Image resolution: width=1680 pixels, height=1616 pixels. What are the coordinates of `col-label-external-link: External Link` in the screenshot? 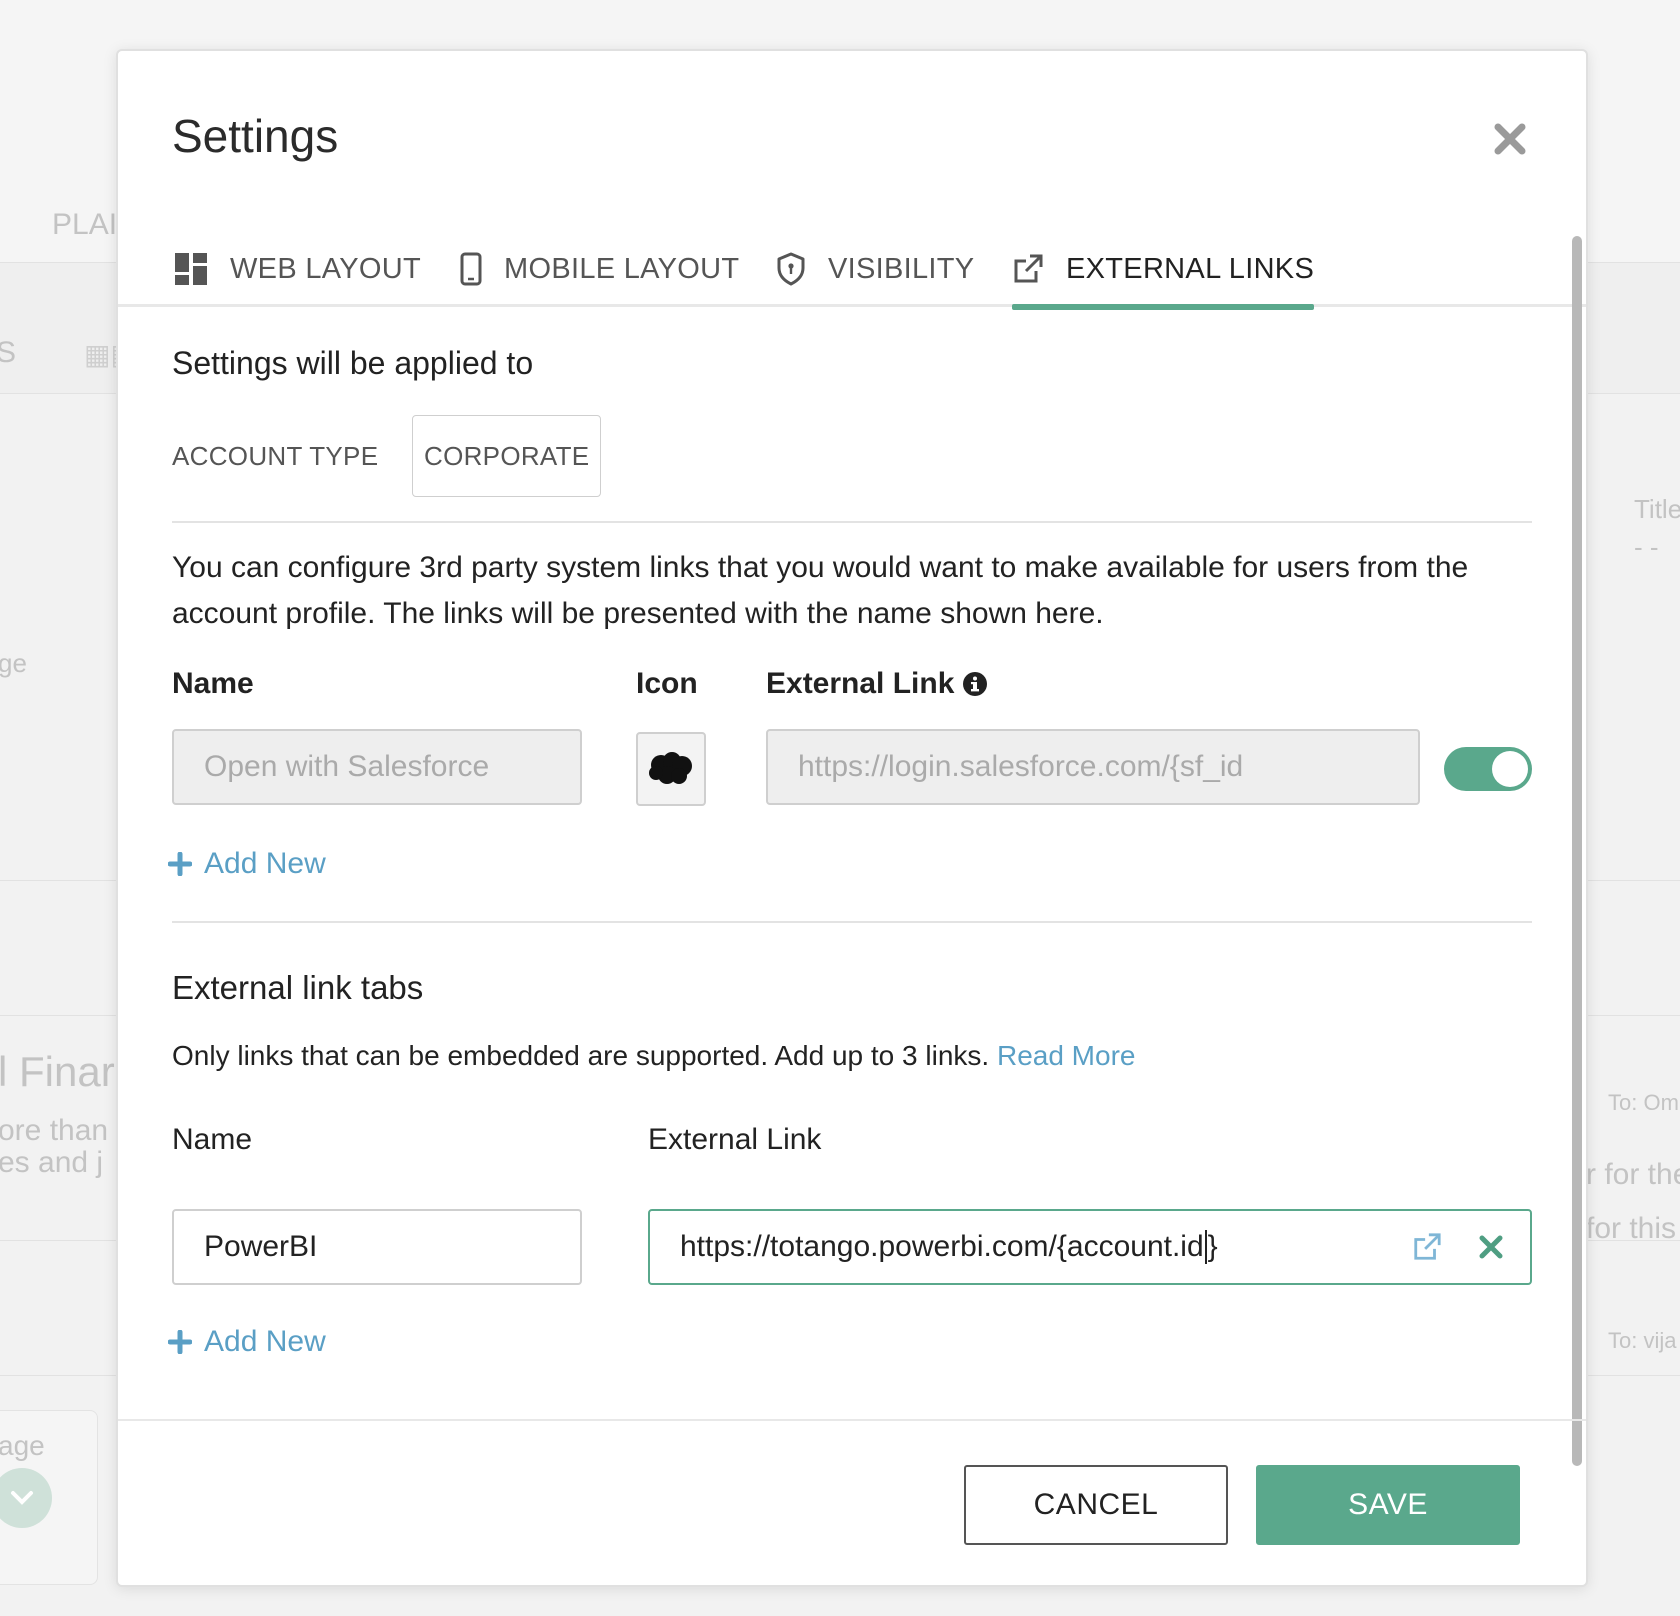 It's located at (877, 684).